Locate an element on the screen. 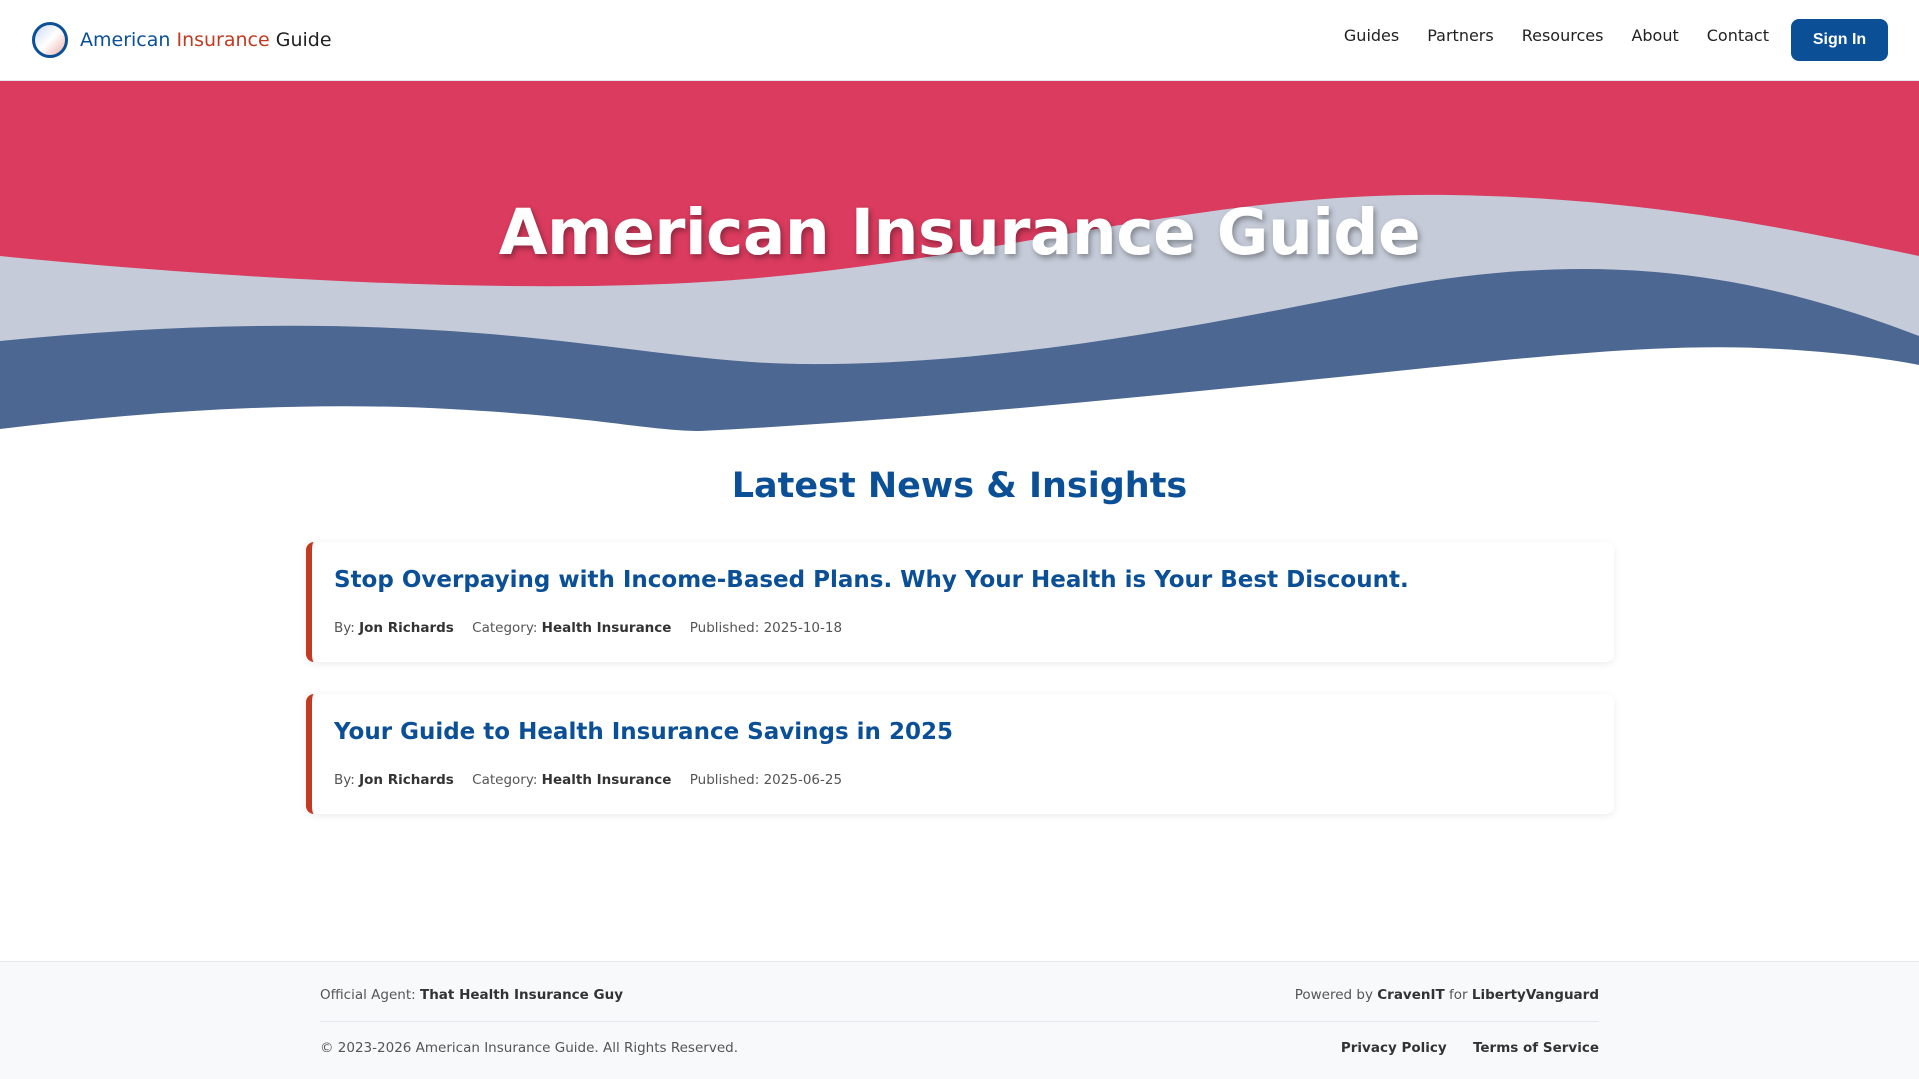  agent-name: That Health Insurance Guy is located at coordinates (521, 995).